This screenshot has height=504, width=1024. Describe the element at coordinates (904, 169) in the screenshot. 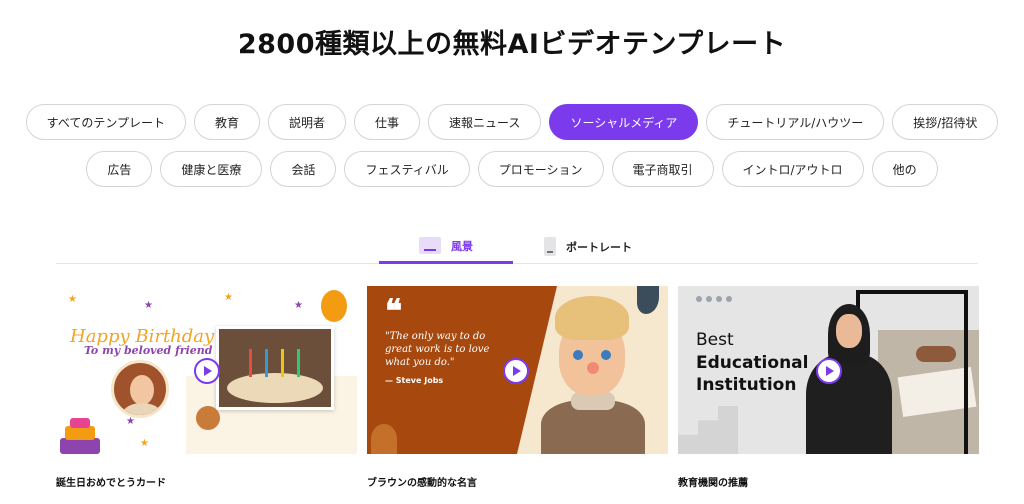

I see `category-chip-other: 他の` at that location.